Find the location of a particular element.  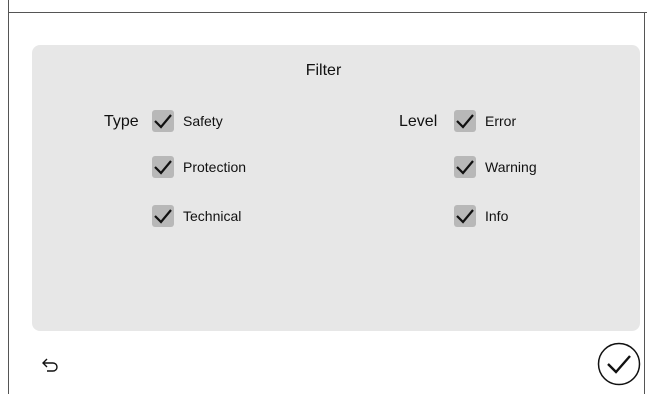

type-option-safety: Safety is located at coordinates (187, 121).